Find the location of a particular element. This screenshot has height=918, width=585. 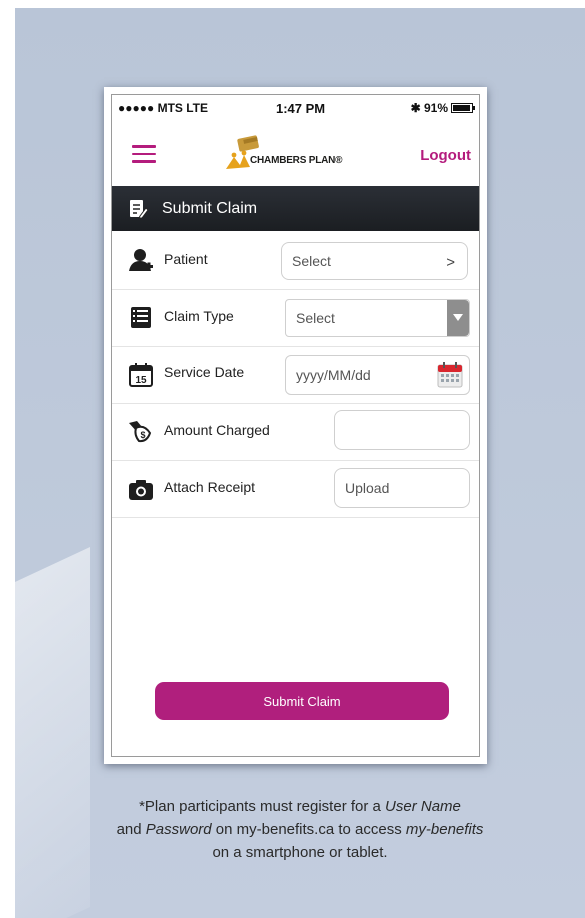

chevron-right-icon: > is located at coordinates (450, 262).